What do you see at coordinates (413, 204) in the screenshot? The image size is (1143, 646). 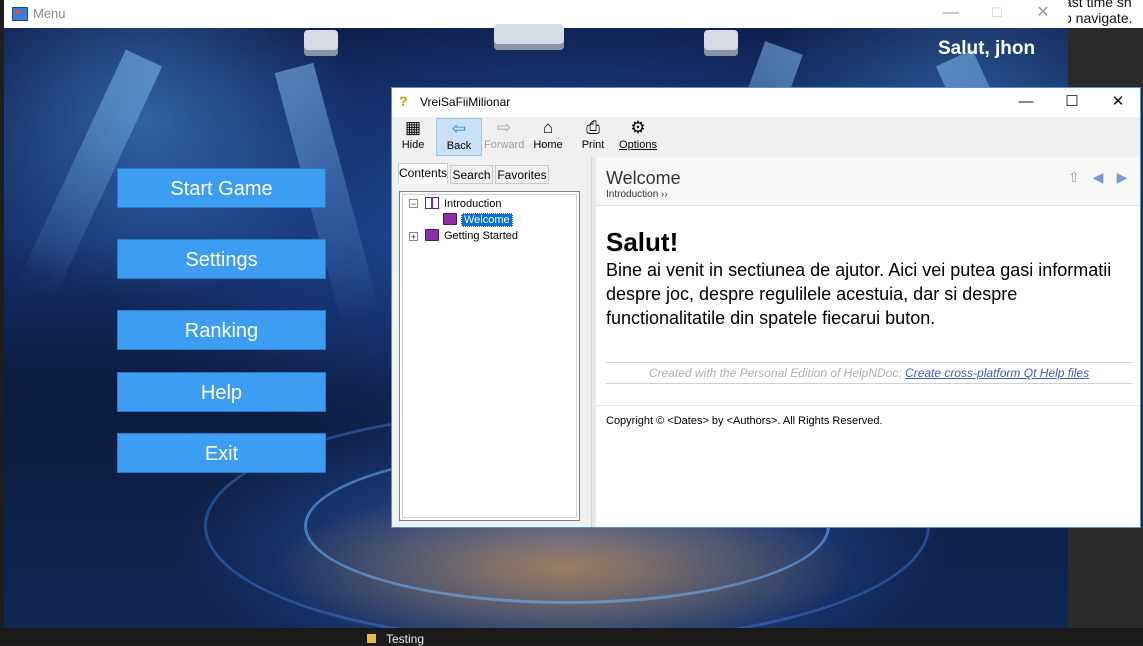 I see `collapse-icon: −` at bounding box center [413, 204].